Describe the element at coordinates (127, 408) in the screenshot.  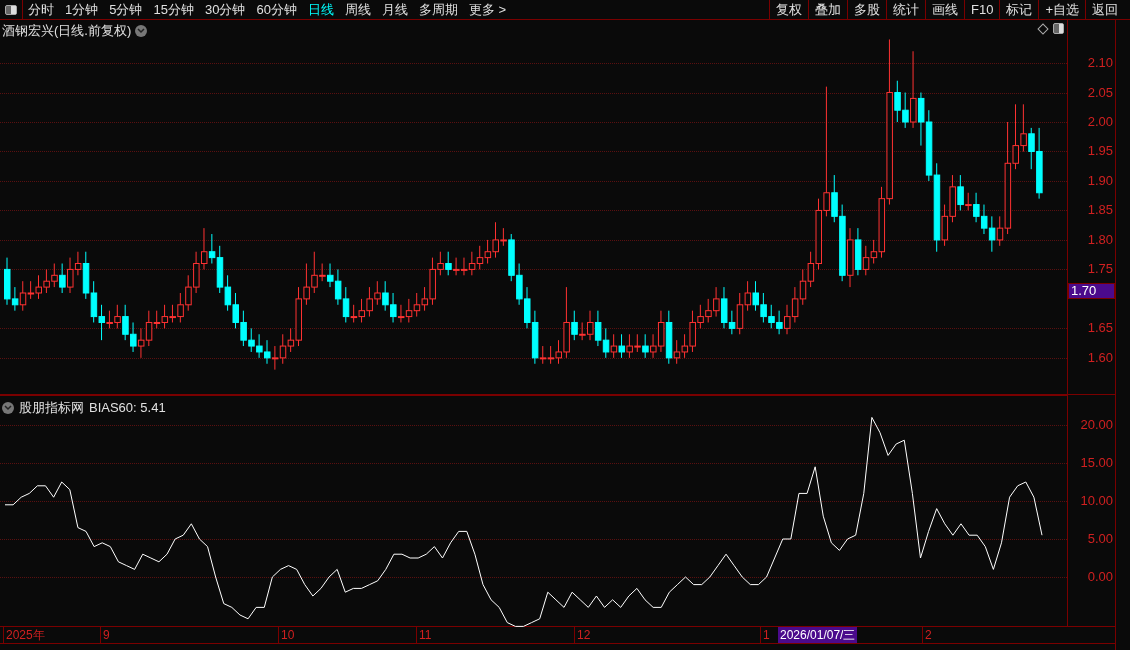
I see `indicator-reading: BIAS60: 5.41` at that location.